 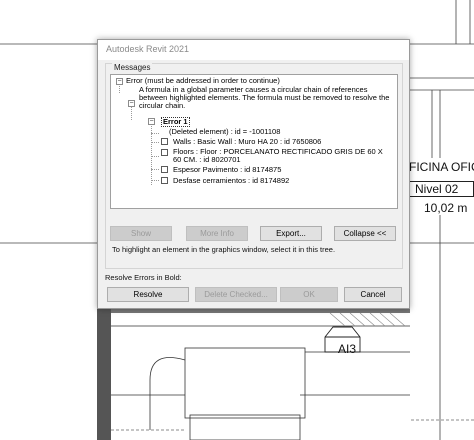 I want to click on room-name-label: FICINA OFIC, so click(x=441, y=167).